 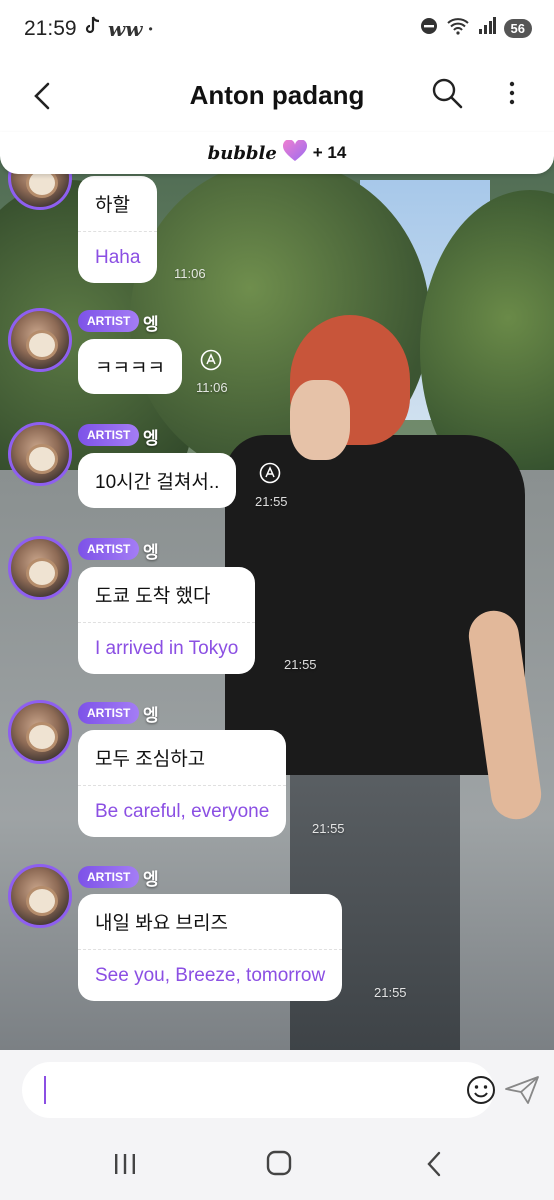 I want to click on tiktok-icon, so click(x=93, y=29).